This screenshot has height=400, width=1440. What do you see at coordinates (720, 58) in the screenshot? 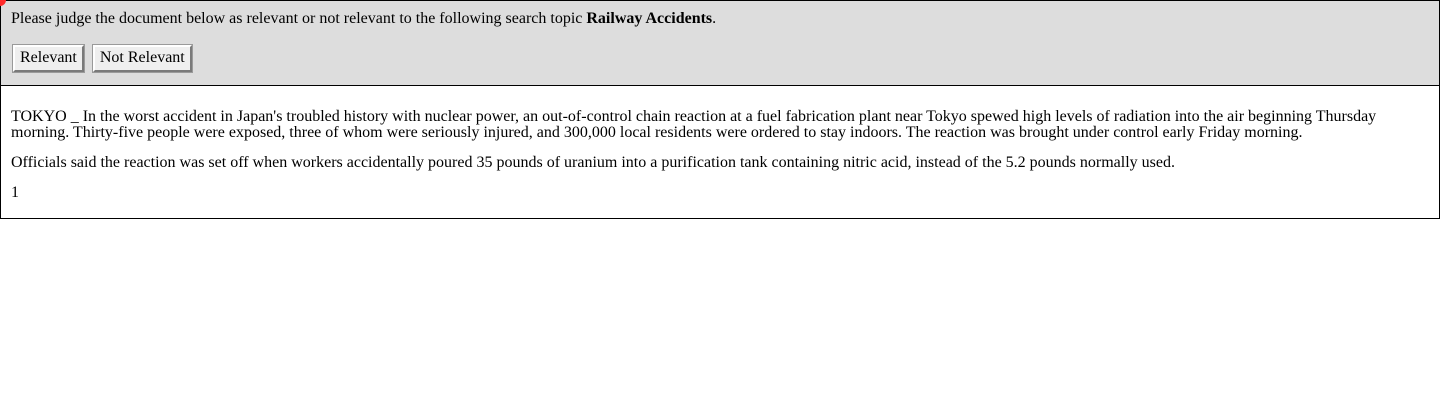
I see `judgment-buttons: Relevant Not Relevant` at bounding box center [720, 58].